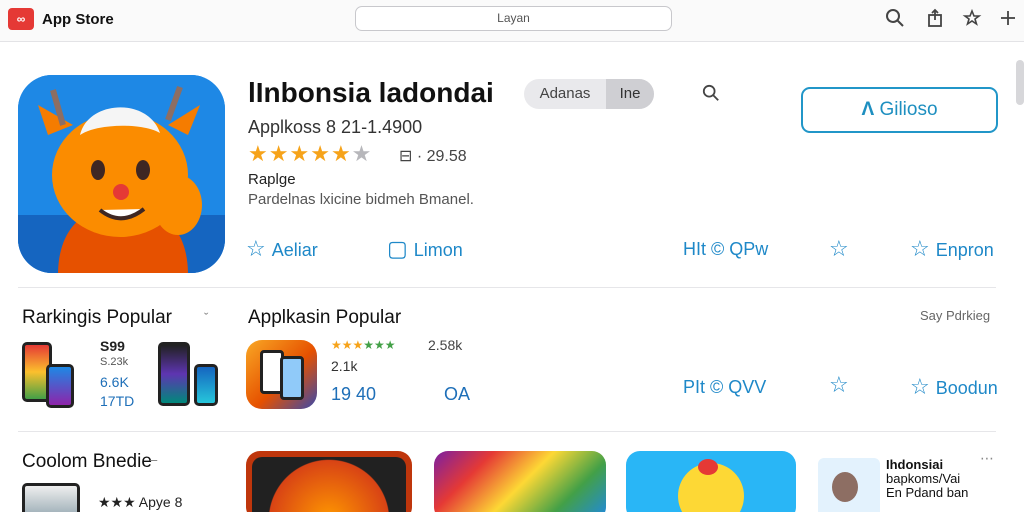  Describe the element at coordinates (354, 394) in the screenshot. I see `popular-value-left: 19 40` at that location.